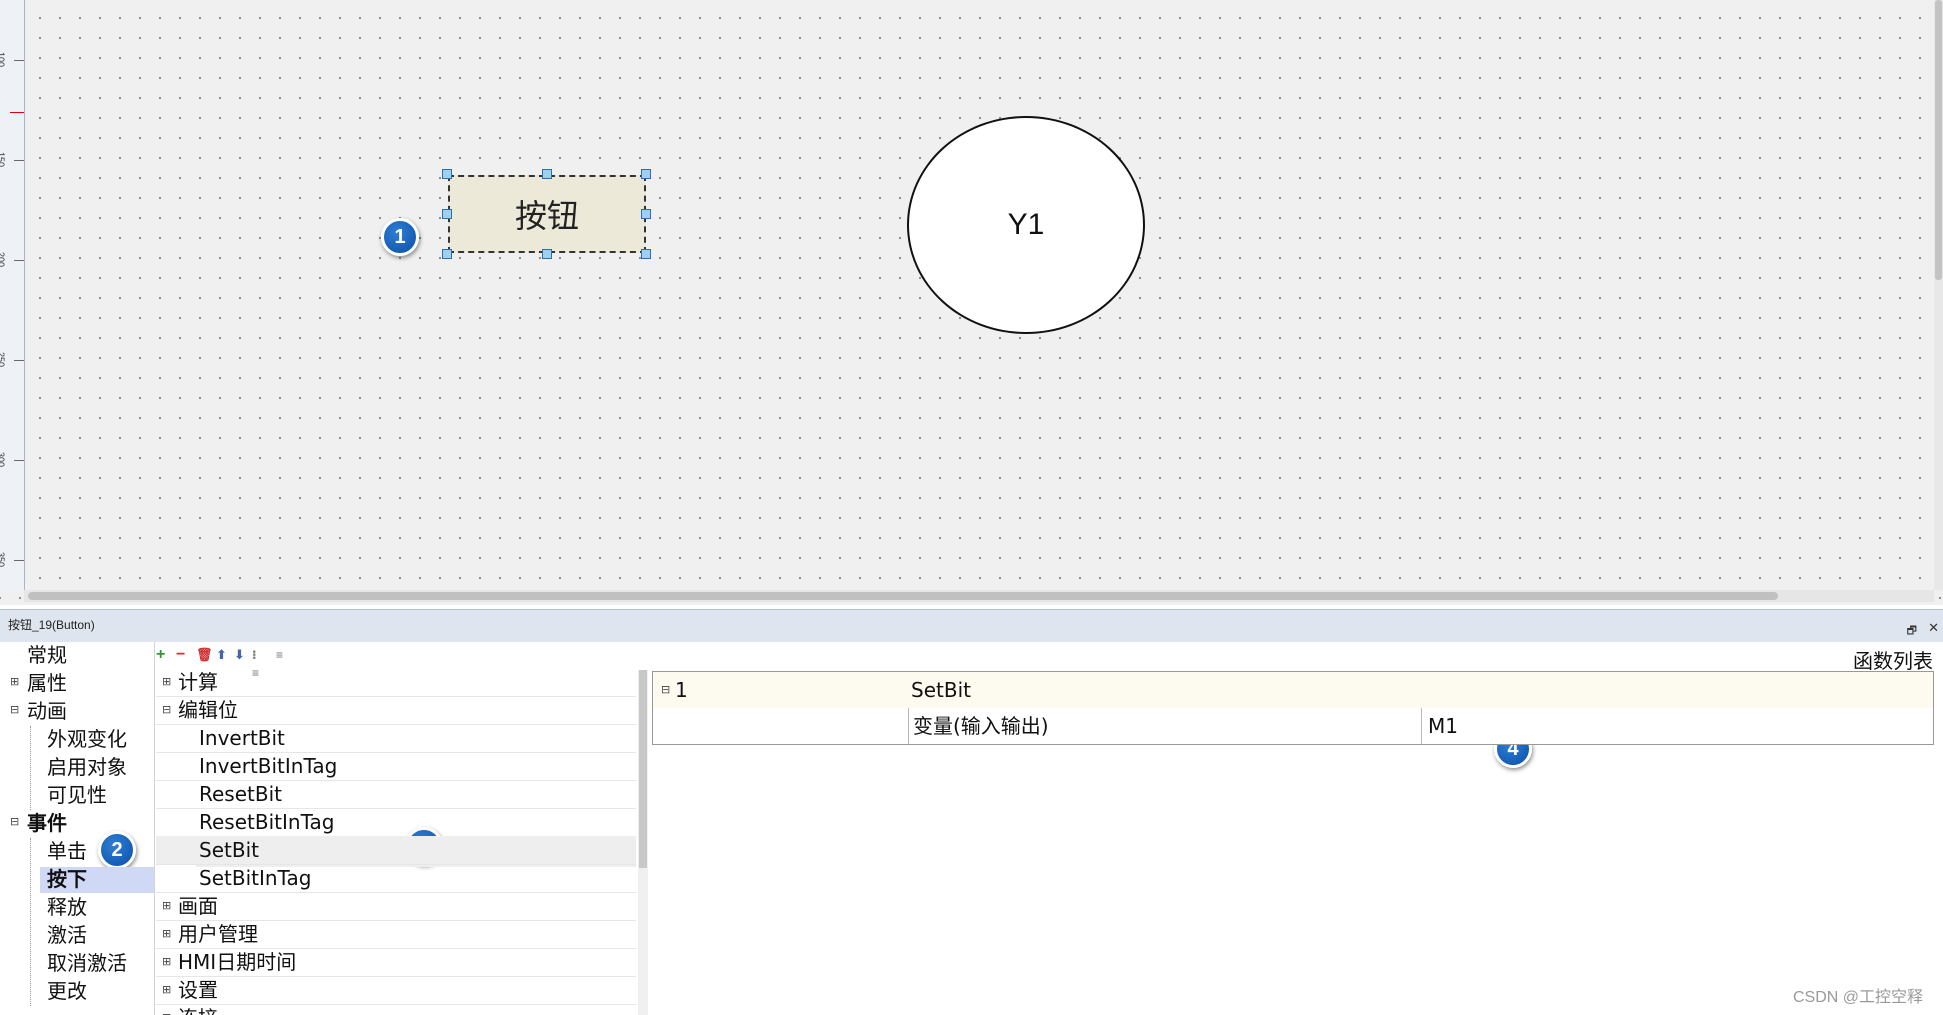  I want to click on parameter-name: 变量(输入输出), so click(981, 726).